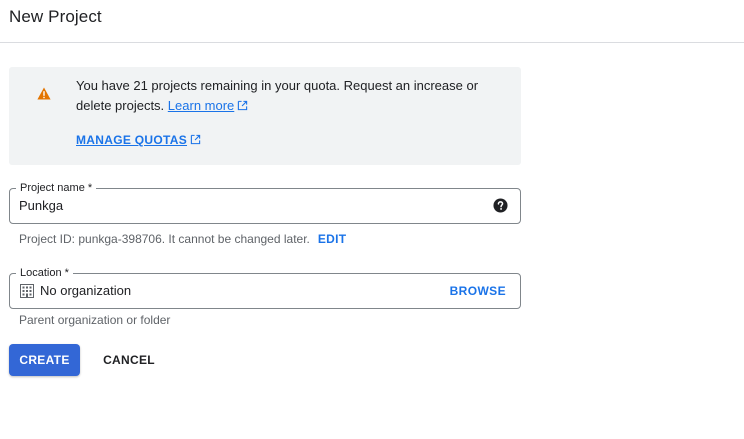 This screenshot has height=439, width=744. Describe the element at coordinates (95, 320) in the screenshot. I see `location-hint: Parent organization or folder` at that location.